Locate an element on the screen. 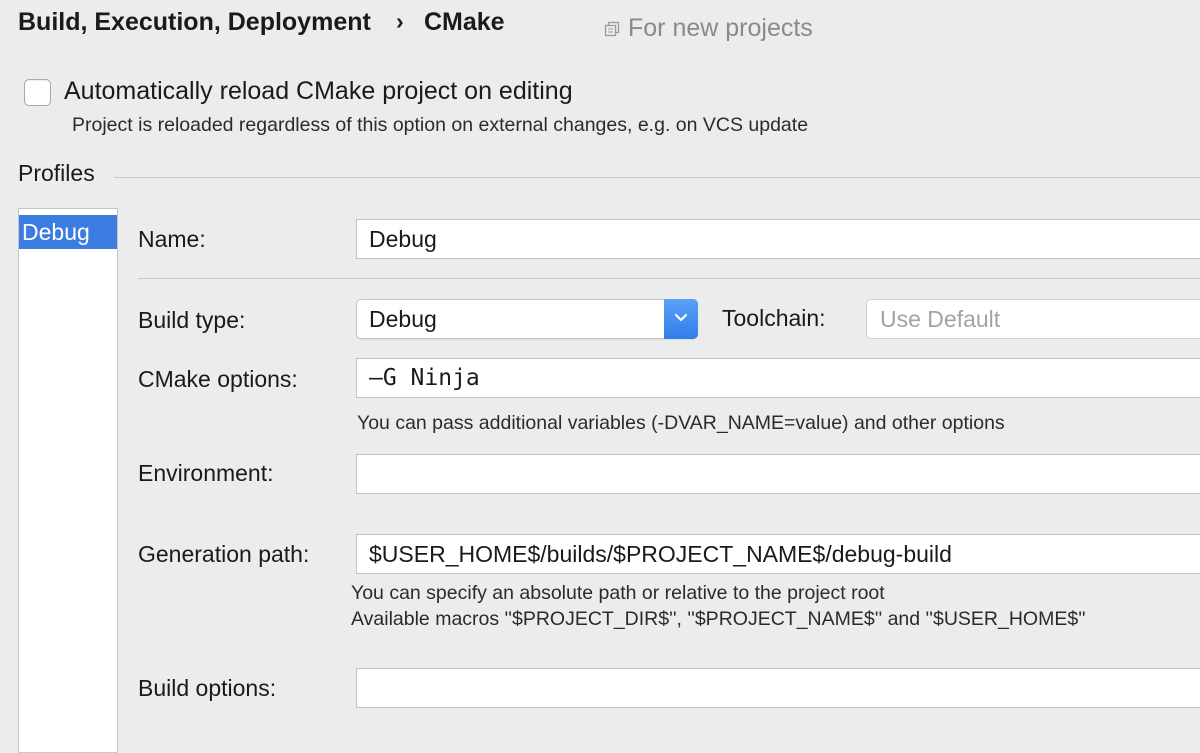 This screenshot has width=1200, height=753. name-input: Debug is located at coordinates (778, 239).